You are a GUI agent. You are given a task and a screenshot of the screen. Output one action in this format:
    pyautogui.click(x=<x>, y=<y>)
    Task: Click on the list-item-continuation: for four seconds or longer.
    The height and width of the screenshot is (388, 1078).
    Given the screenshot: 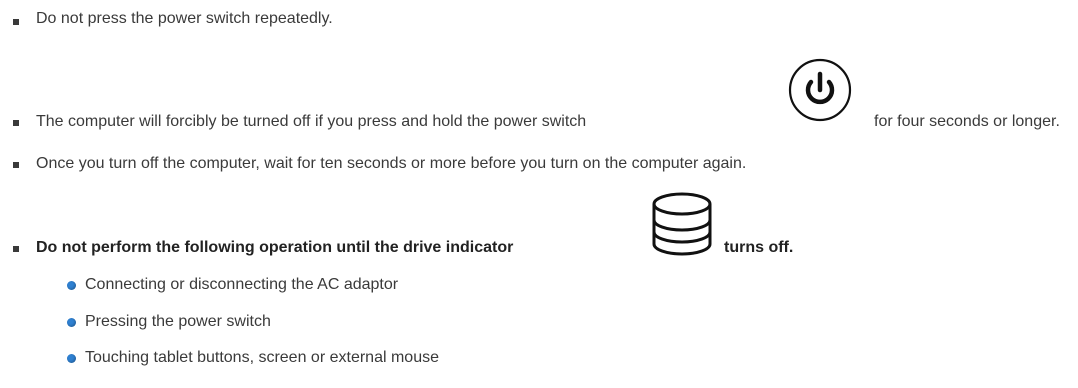 What is the action you would take?
    pyautogui.click(x=967, y=122)
    